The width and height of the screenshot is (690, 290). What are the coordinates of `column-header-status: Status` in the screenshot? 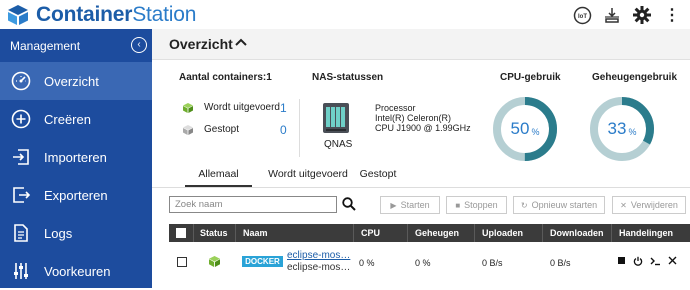 It's located at (214, 233).